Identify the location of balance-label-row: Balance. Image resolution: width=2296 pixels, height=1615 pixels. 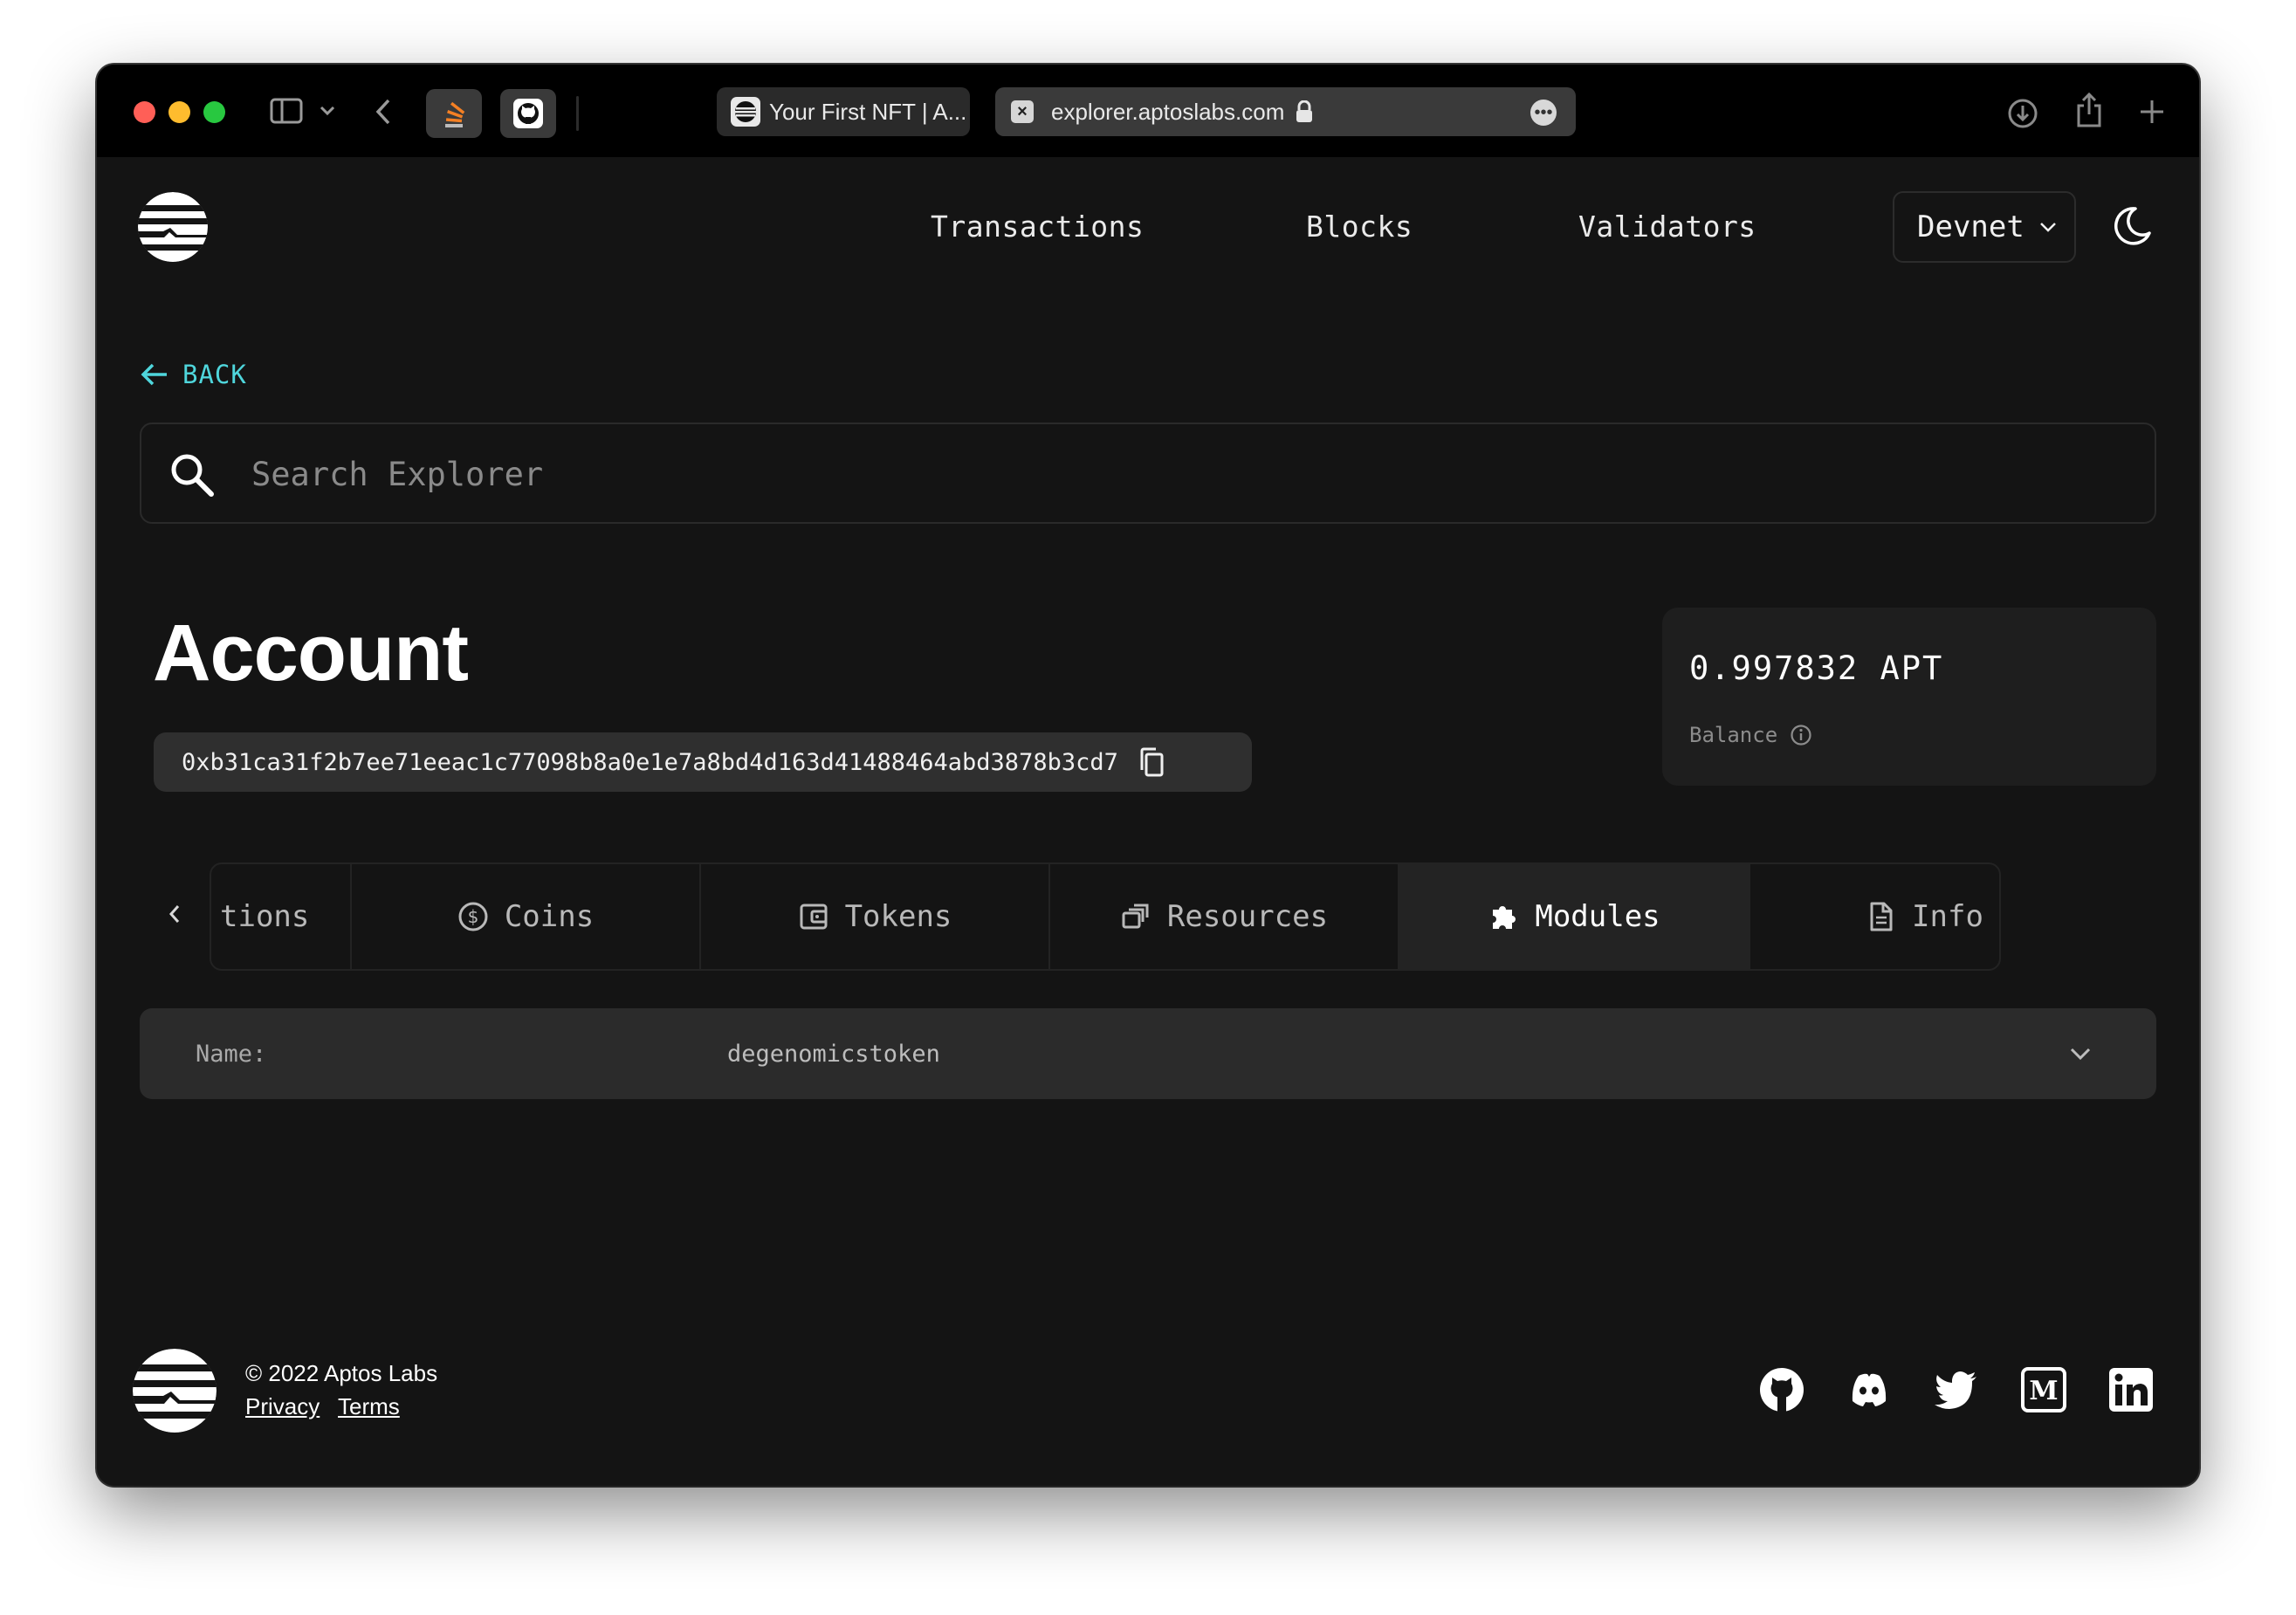
(1750, 735).